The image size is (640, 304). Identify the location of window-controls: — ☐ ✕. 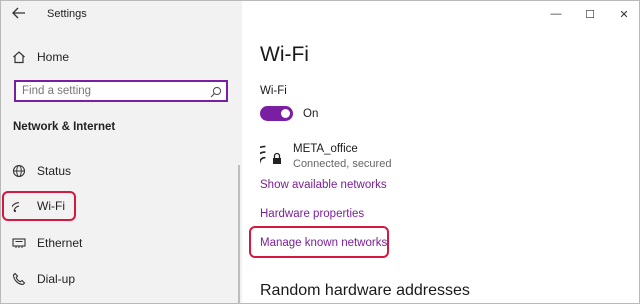
(589, 14).